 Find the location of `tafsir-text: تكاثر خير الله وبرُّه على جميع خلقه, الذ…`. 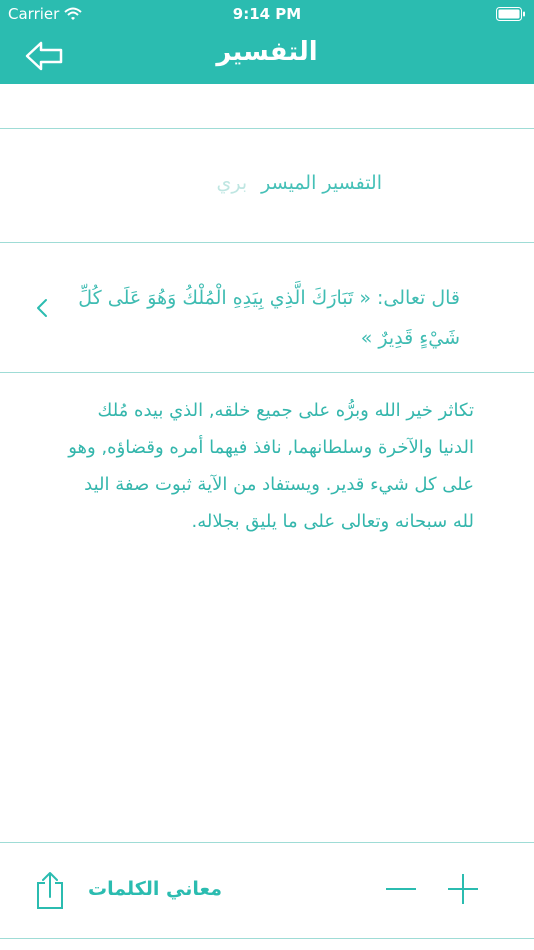

tafsir-text: تكاثر خير الله وبرُّه على جميع خلقه, الذ… is located at coordinates (271, 466).